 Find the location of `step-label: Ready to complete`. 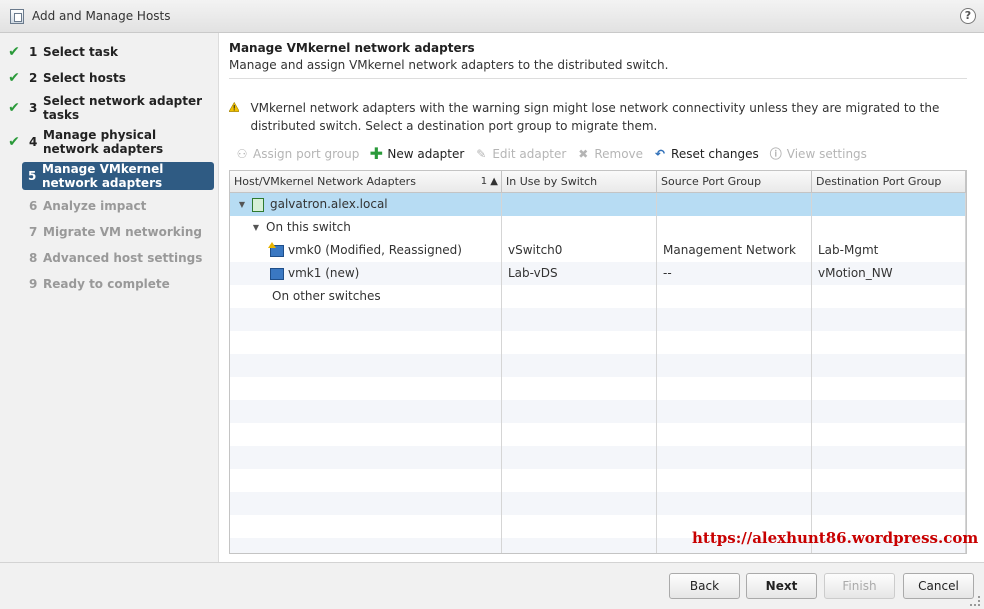

step-label: Ready to complete is located at coordinates (106, 284).